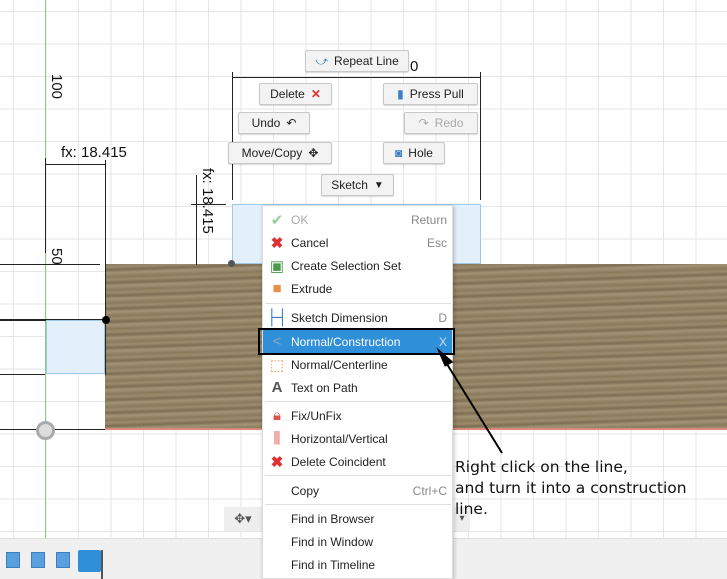  Describe the element at coordinates (75, 347) in the screenshot. I see `selected-region` at that location.